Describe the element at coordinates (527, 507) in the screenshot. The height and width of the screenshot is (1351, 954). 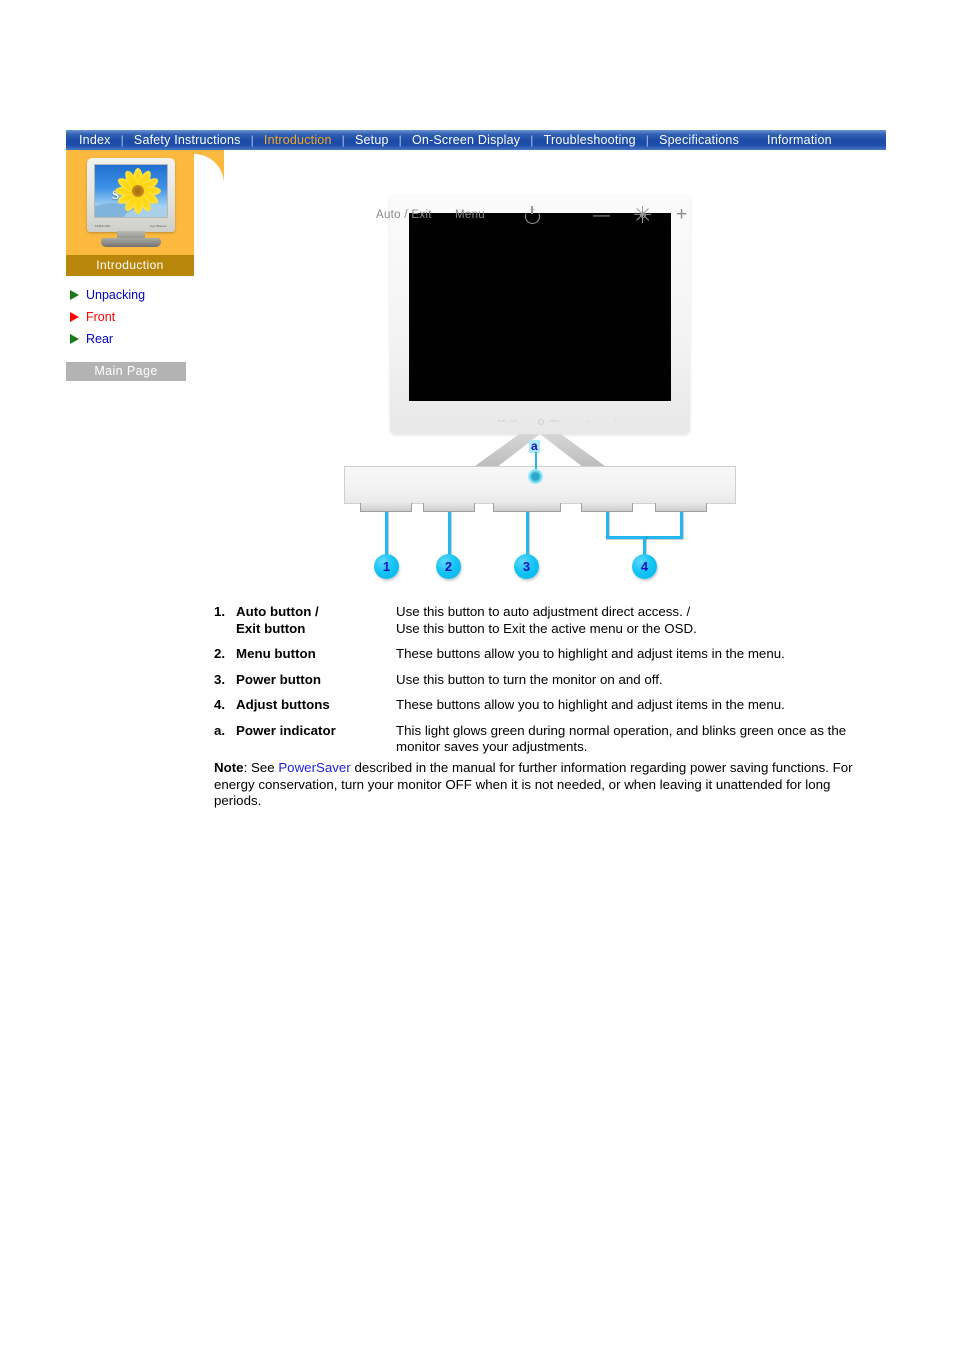
I see `hardware-button-power` at that location.